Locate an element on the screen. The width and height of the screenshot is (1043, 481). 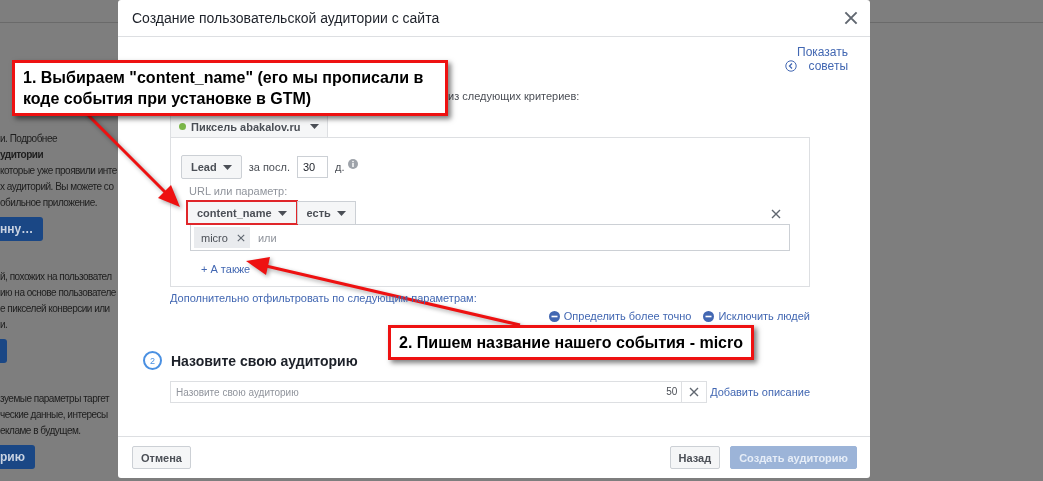
event-dropdown: Lead is located at coordinates (211, 167).